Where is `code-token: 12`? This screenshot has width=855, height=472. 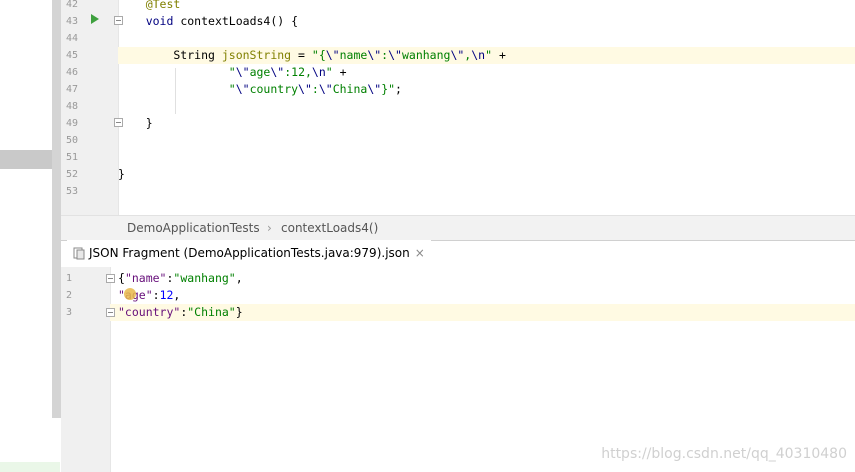
code-token: 12 is located at coordinates (166, 295).